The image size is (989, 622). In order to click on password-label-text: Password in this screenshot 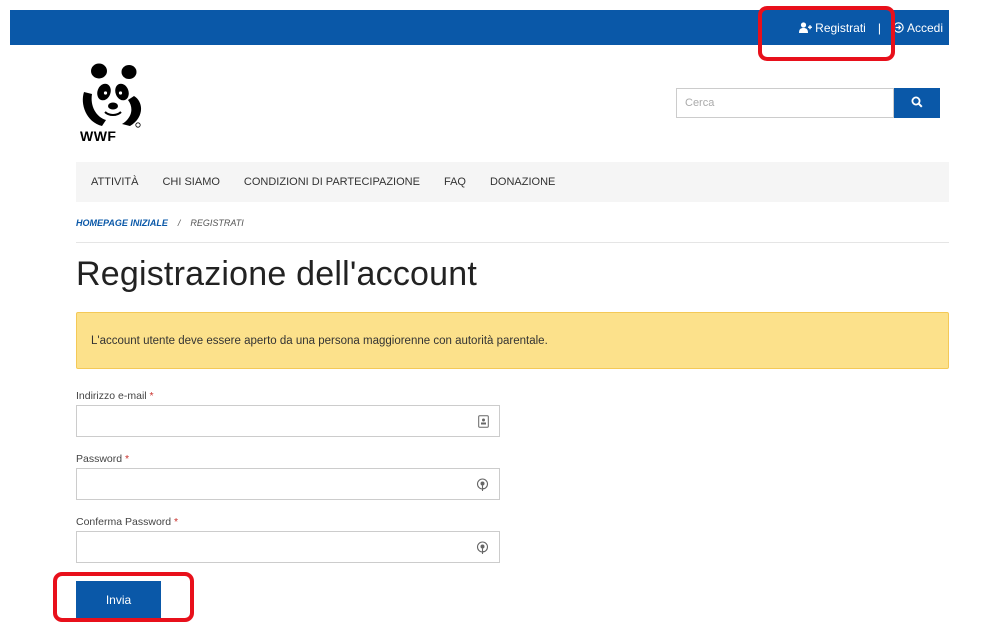, I will do `click(99, 459)`.